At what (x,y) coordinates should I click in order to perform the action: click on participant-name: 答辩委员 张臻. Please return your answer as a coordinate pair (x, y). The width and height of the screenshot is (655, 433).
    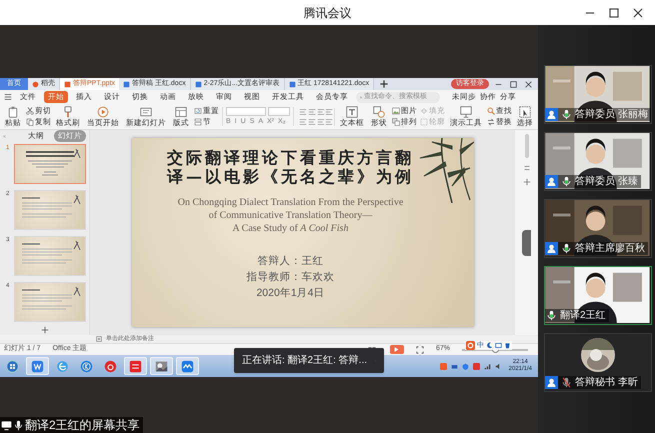
    Looking at the image, I should click on (606, 182).